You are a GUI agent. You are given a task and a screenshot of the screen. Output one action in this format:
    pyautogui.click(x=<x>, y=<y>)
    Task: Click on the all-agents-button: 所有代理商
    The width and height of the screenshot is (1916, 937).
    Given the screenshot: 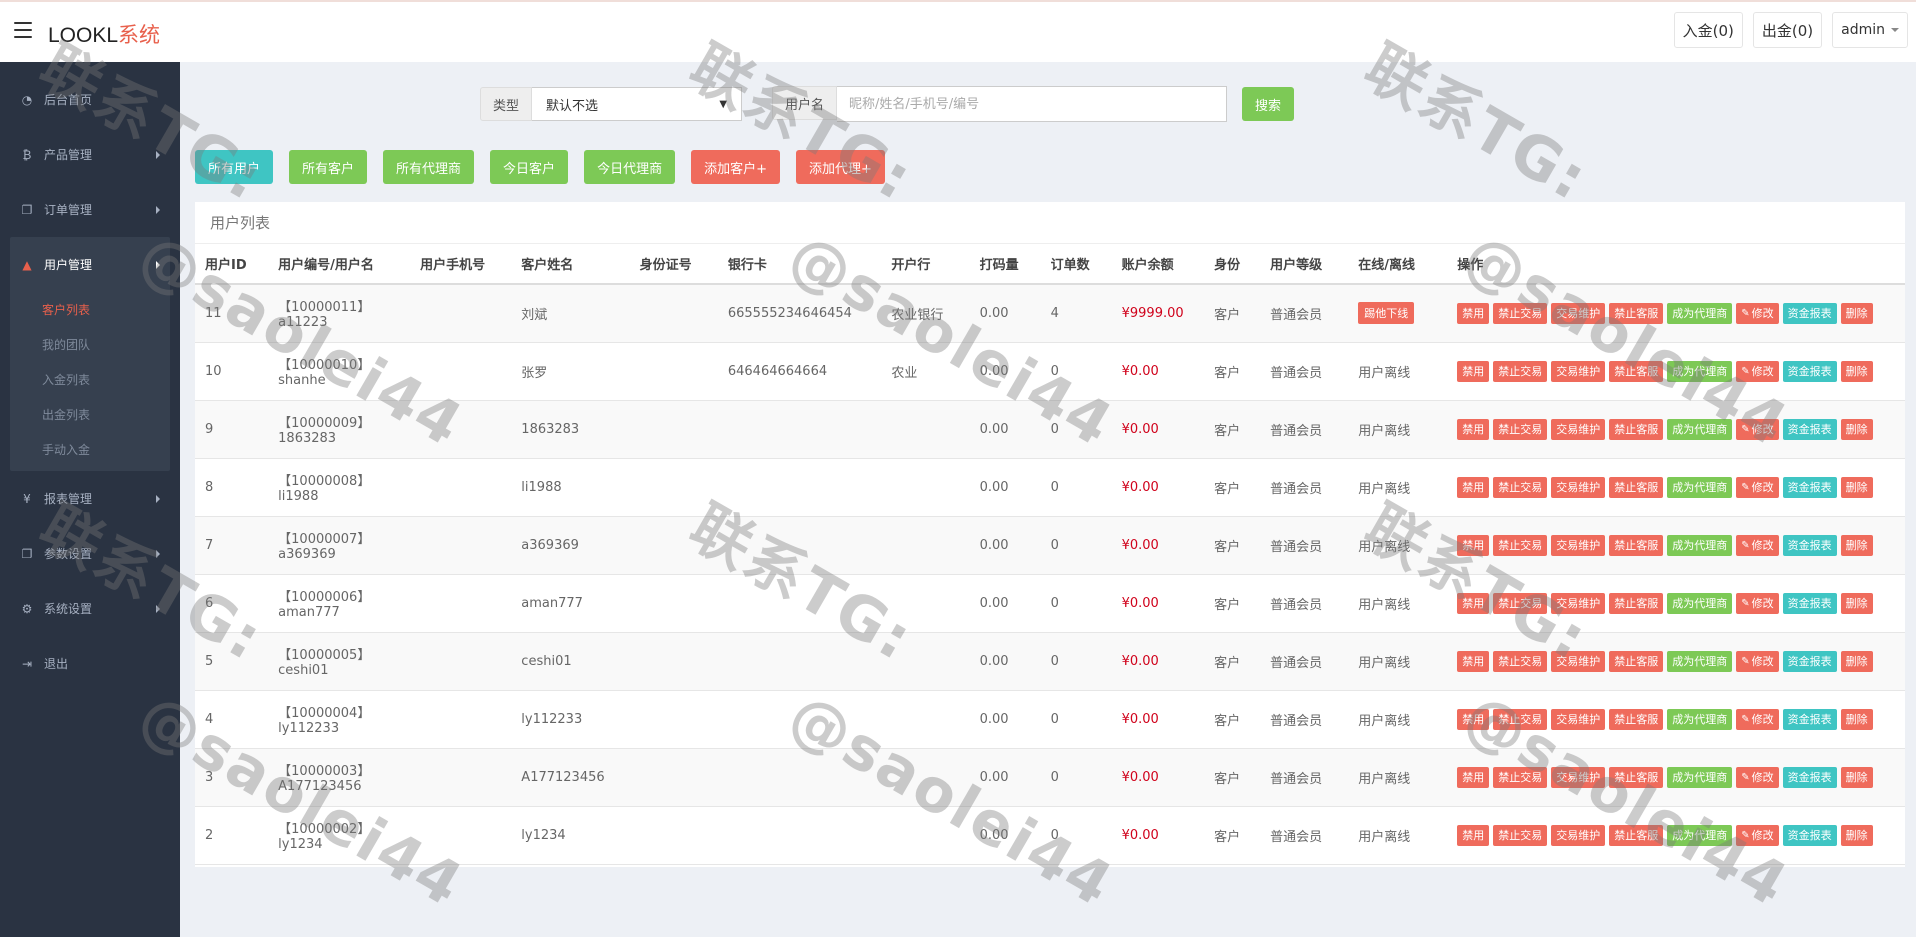 What is the action you would take?
    pyautogui.click(x=429, y=167)
    